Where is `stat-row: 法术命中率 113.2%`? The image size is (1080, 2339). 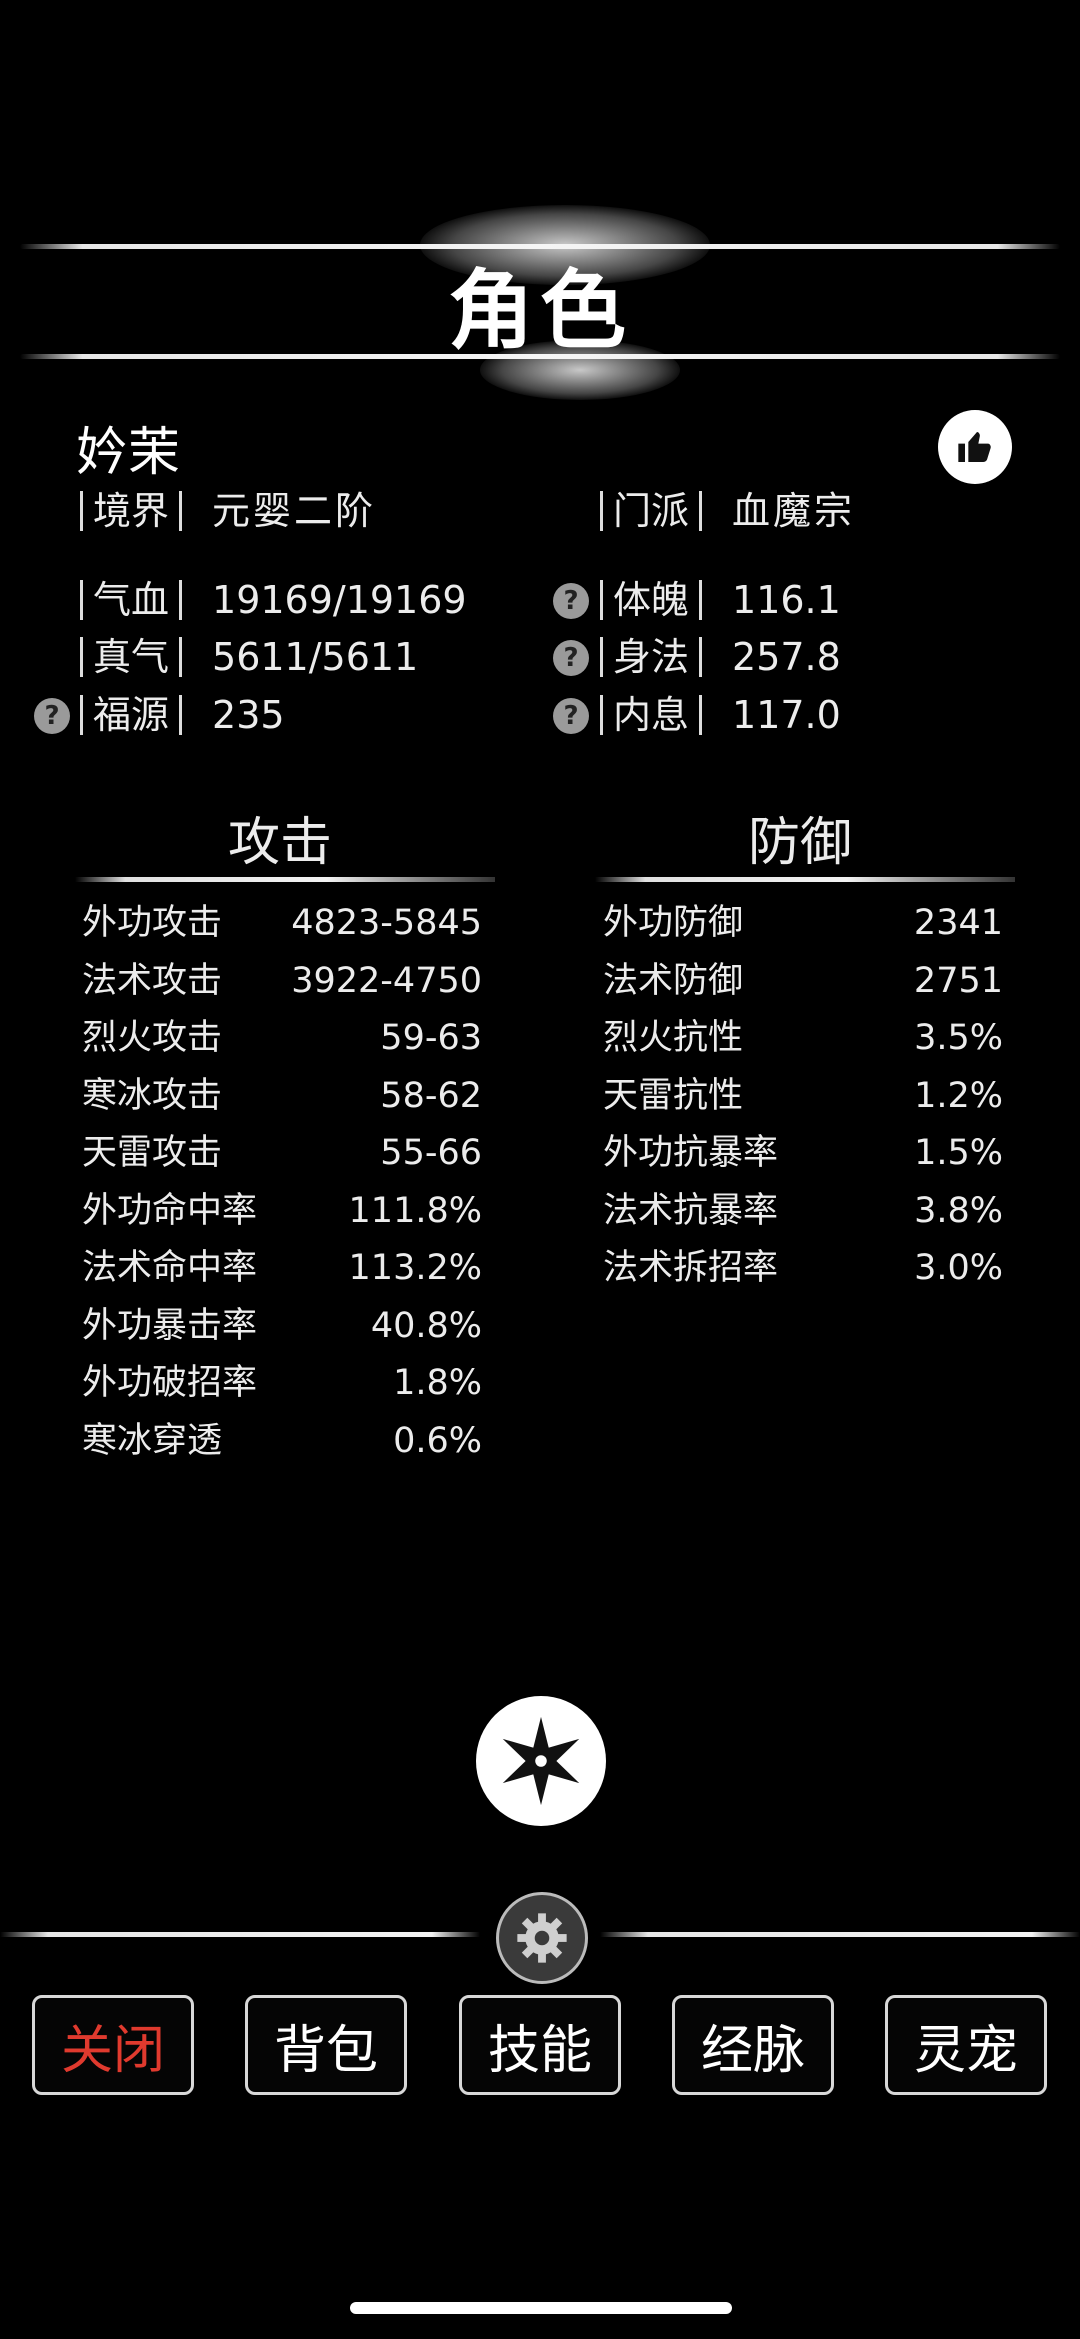 stat-row: 法术命中率 113.2% is located at coordinates (282, 1268).